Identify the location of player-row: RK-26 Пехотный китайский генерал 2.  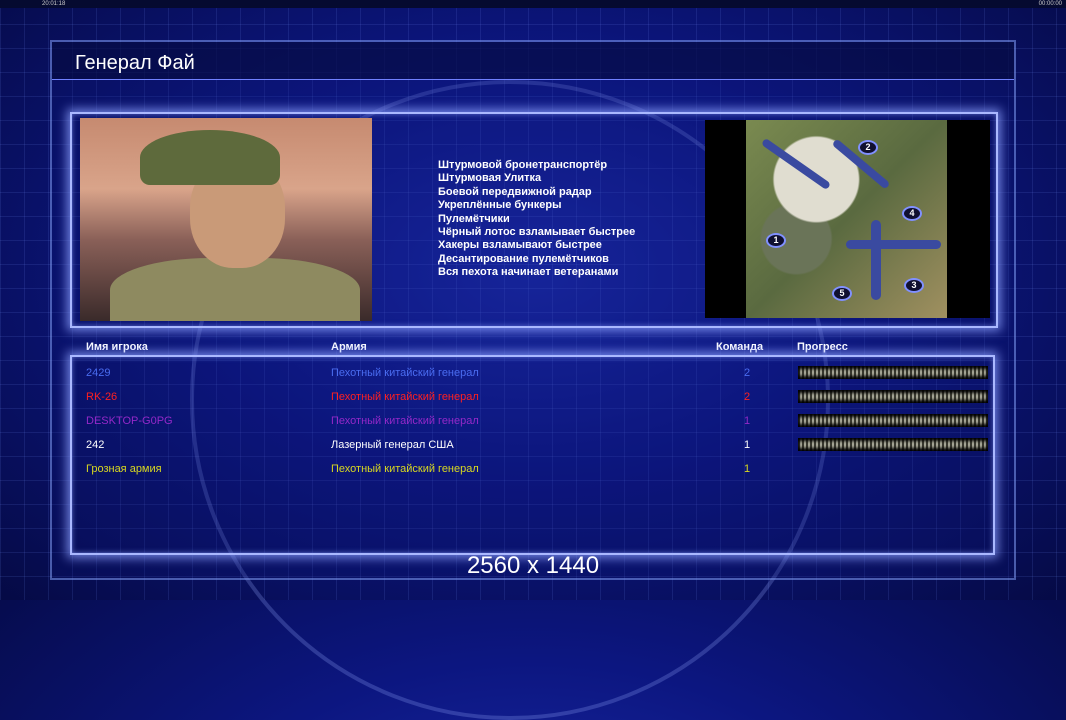
(537, 398).